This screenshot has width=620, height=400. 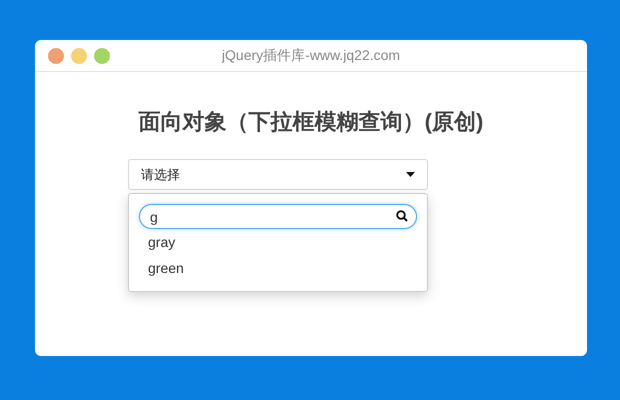 What do you see at coordinates (102, 56) in the screenshot?
I see `maximize-icon` at bounding box center [102, 56].